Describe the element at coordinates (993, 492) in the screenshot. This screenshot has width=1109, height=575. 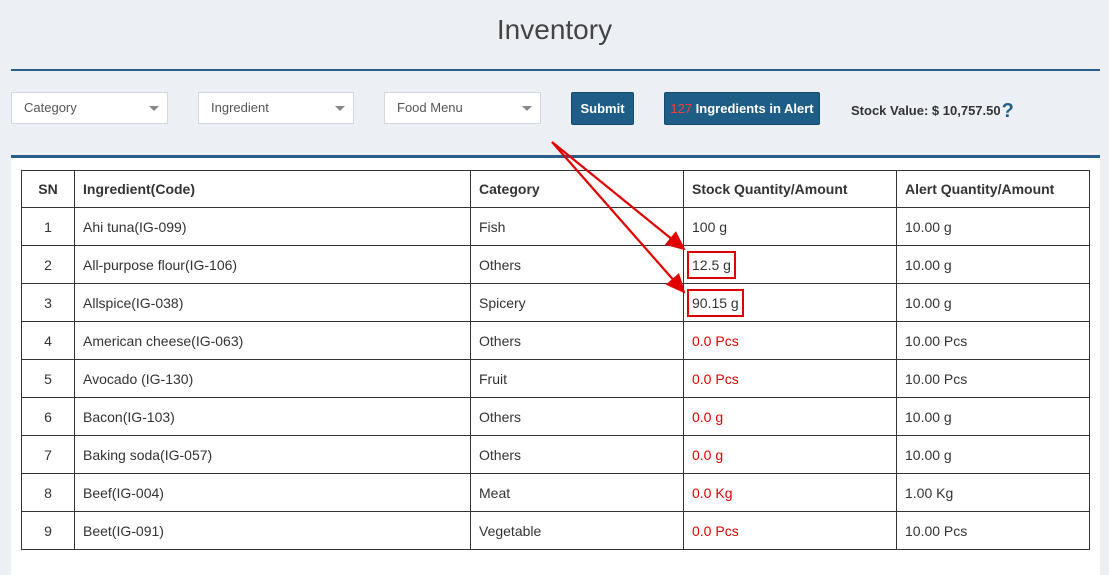
I see `alert-quantity-cell: 1.00 Kg` at that location.